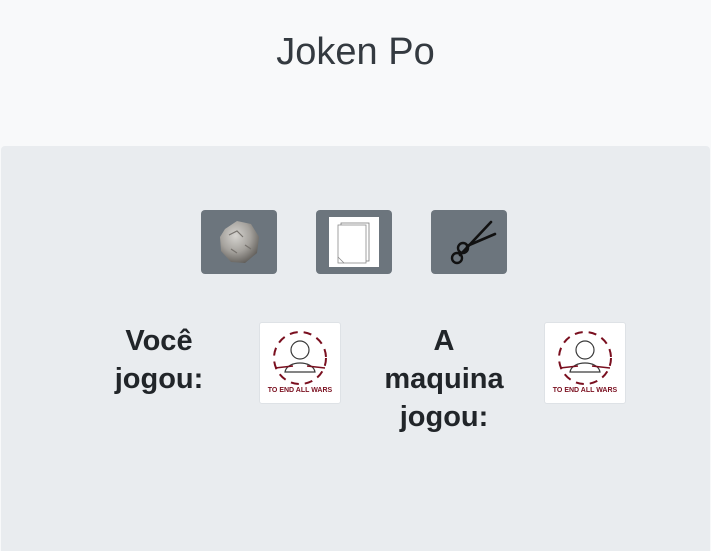 The height and width of the screenshot is (551, 711). I want to click on paper-button, so click(354, 242).